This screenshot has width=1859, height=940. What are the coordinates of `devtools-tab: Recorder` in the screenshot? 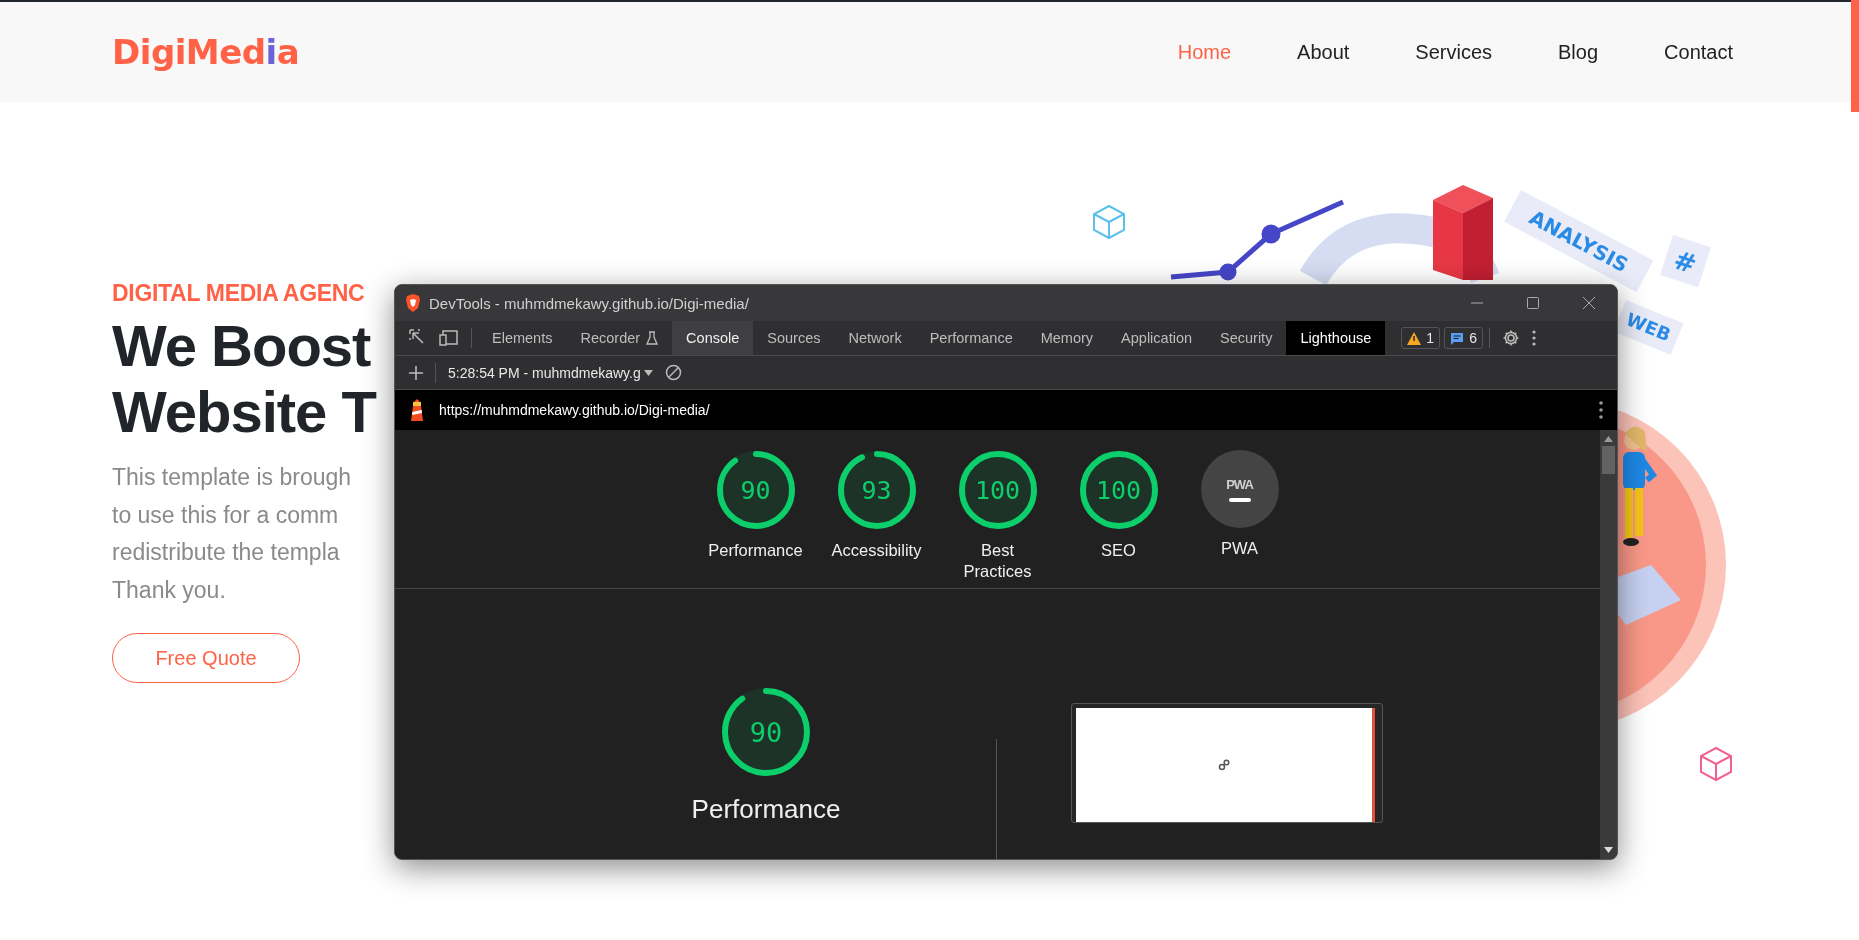 It's located at (619, 338).